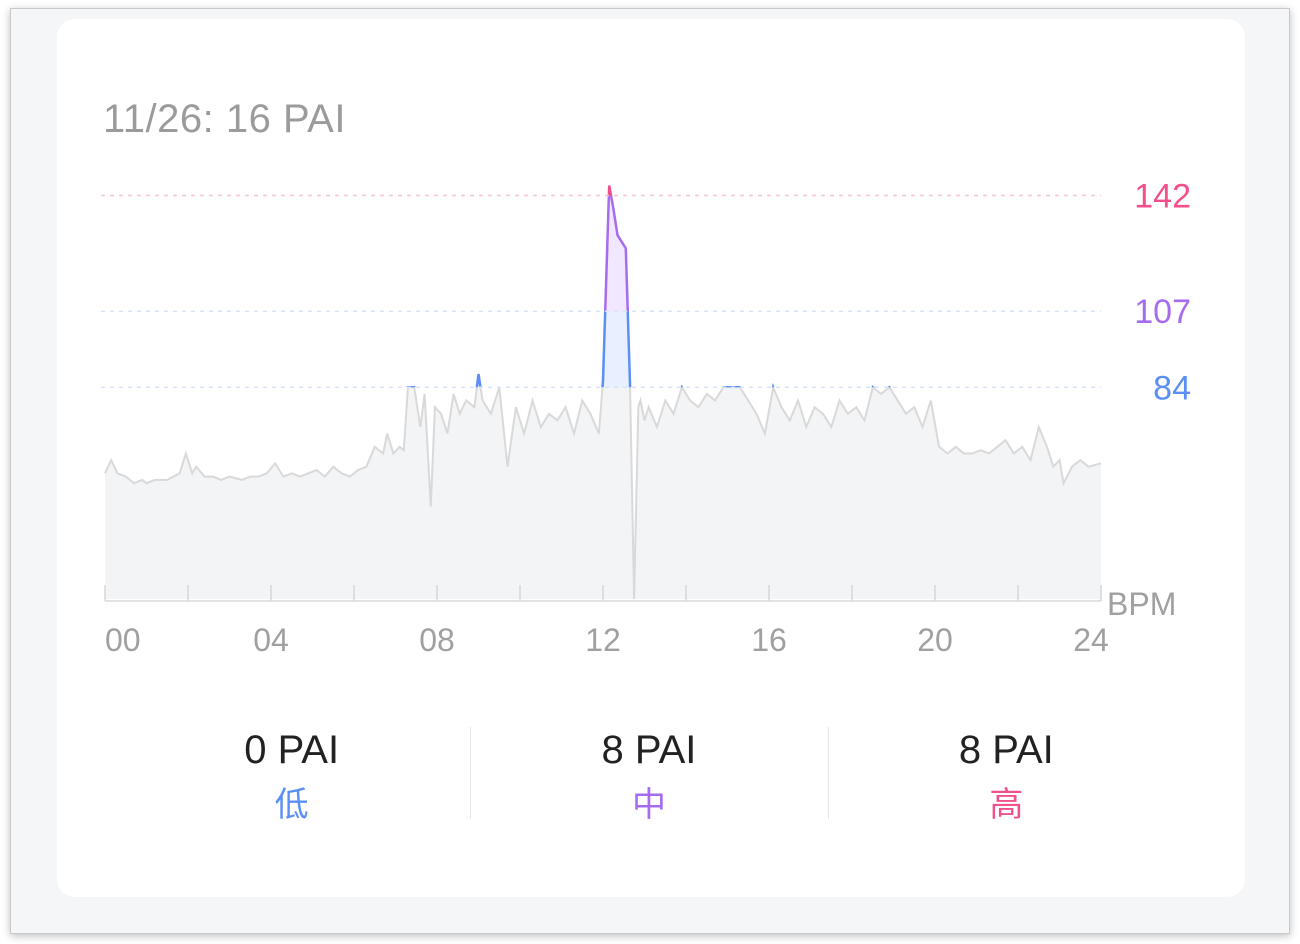 The width and height of the screenshot is (1300, 944). I want to click on stat-mid: 8 PAI 中, so click(648, 774).